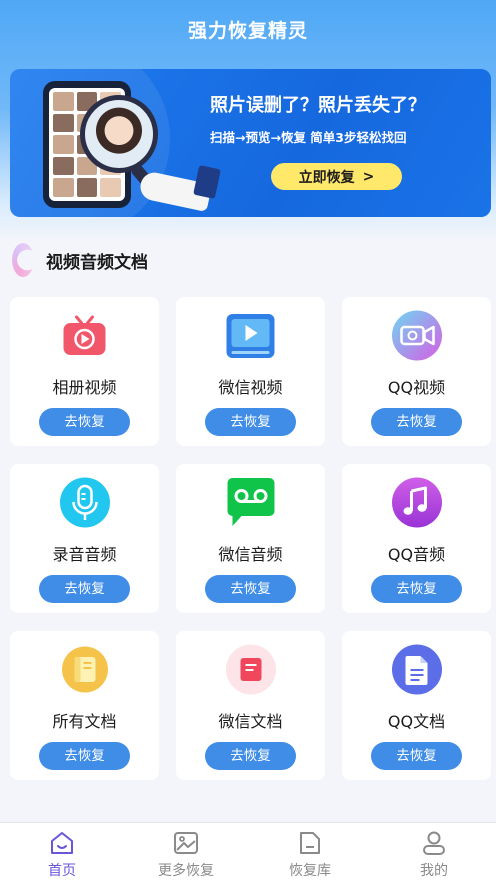  I want to click on card-album-video: 相册视频 去恢复, so click(84, 371).